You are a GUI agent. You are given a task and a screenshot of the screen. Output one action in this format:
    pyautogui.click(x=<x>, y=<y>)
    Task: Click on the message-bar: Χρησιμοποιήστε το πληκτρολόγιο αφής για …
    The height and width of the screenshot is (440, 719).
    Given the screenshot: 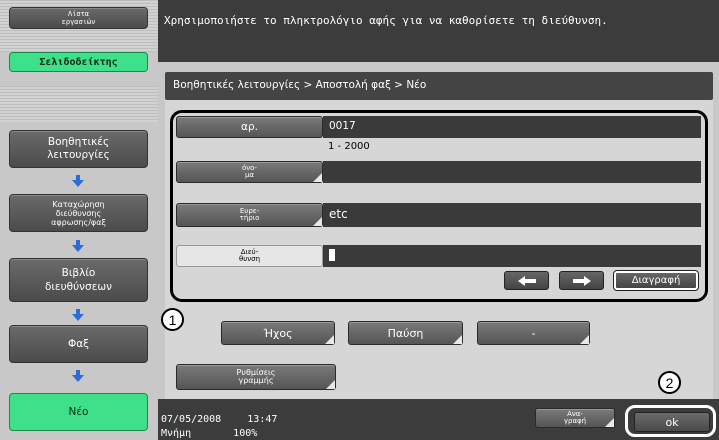 What is the action you would take?
    pyautogui.click(x=438, y=31)
    